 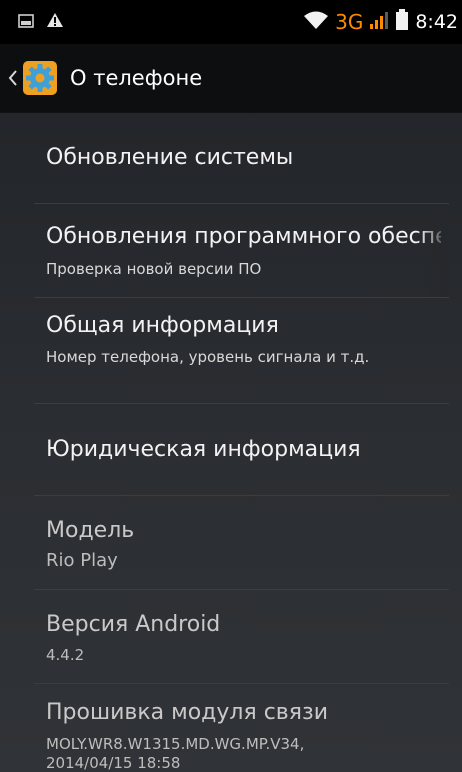 I want to click on item-summary: Проверка новой версии ПО, so click(x=154, y=269).